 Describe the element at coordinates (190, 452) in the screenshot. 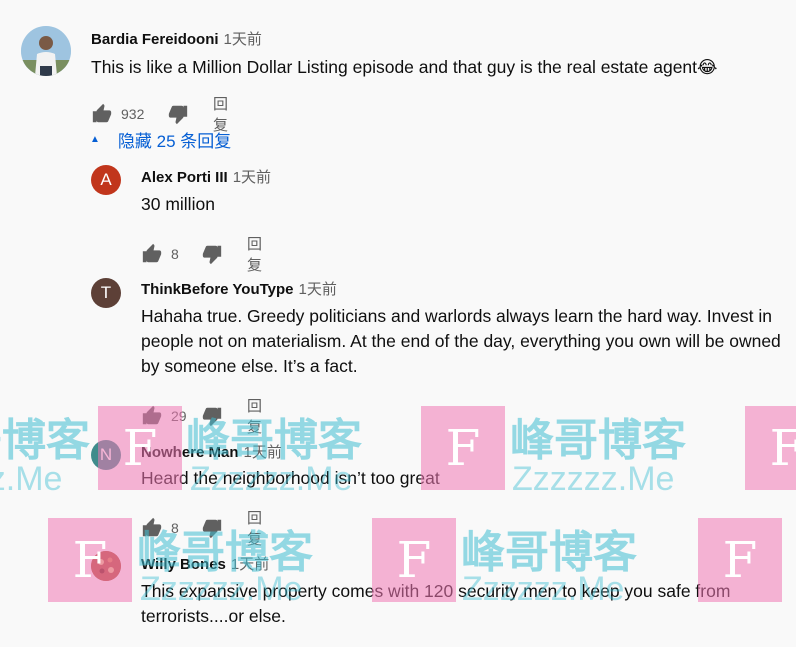

I see `reply-author: Nowhere Man` at that location.